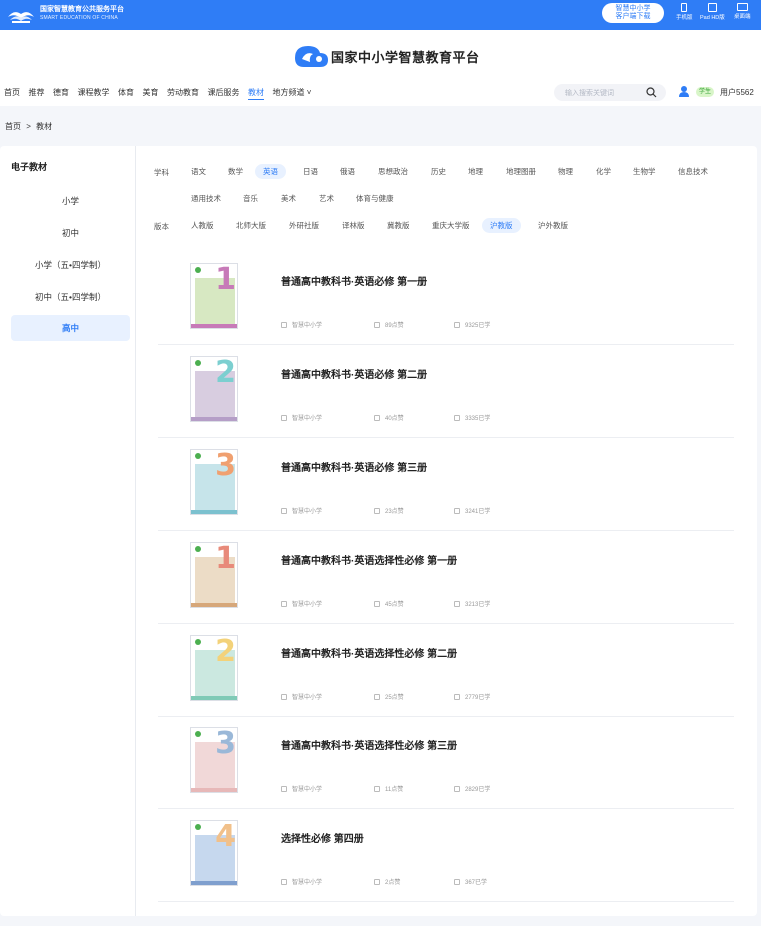  What do you see at coordinates (353, 225) in the screenshot?
I see `edition-yilin: 译林版` at bounding box center [353, 225].